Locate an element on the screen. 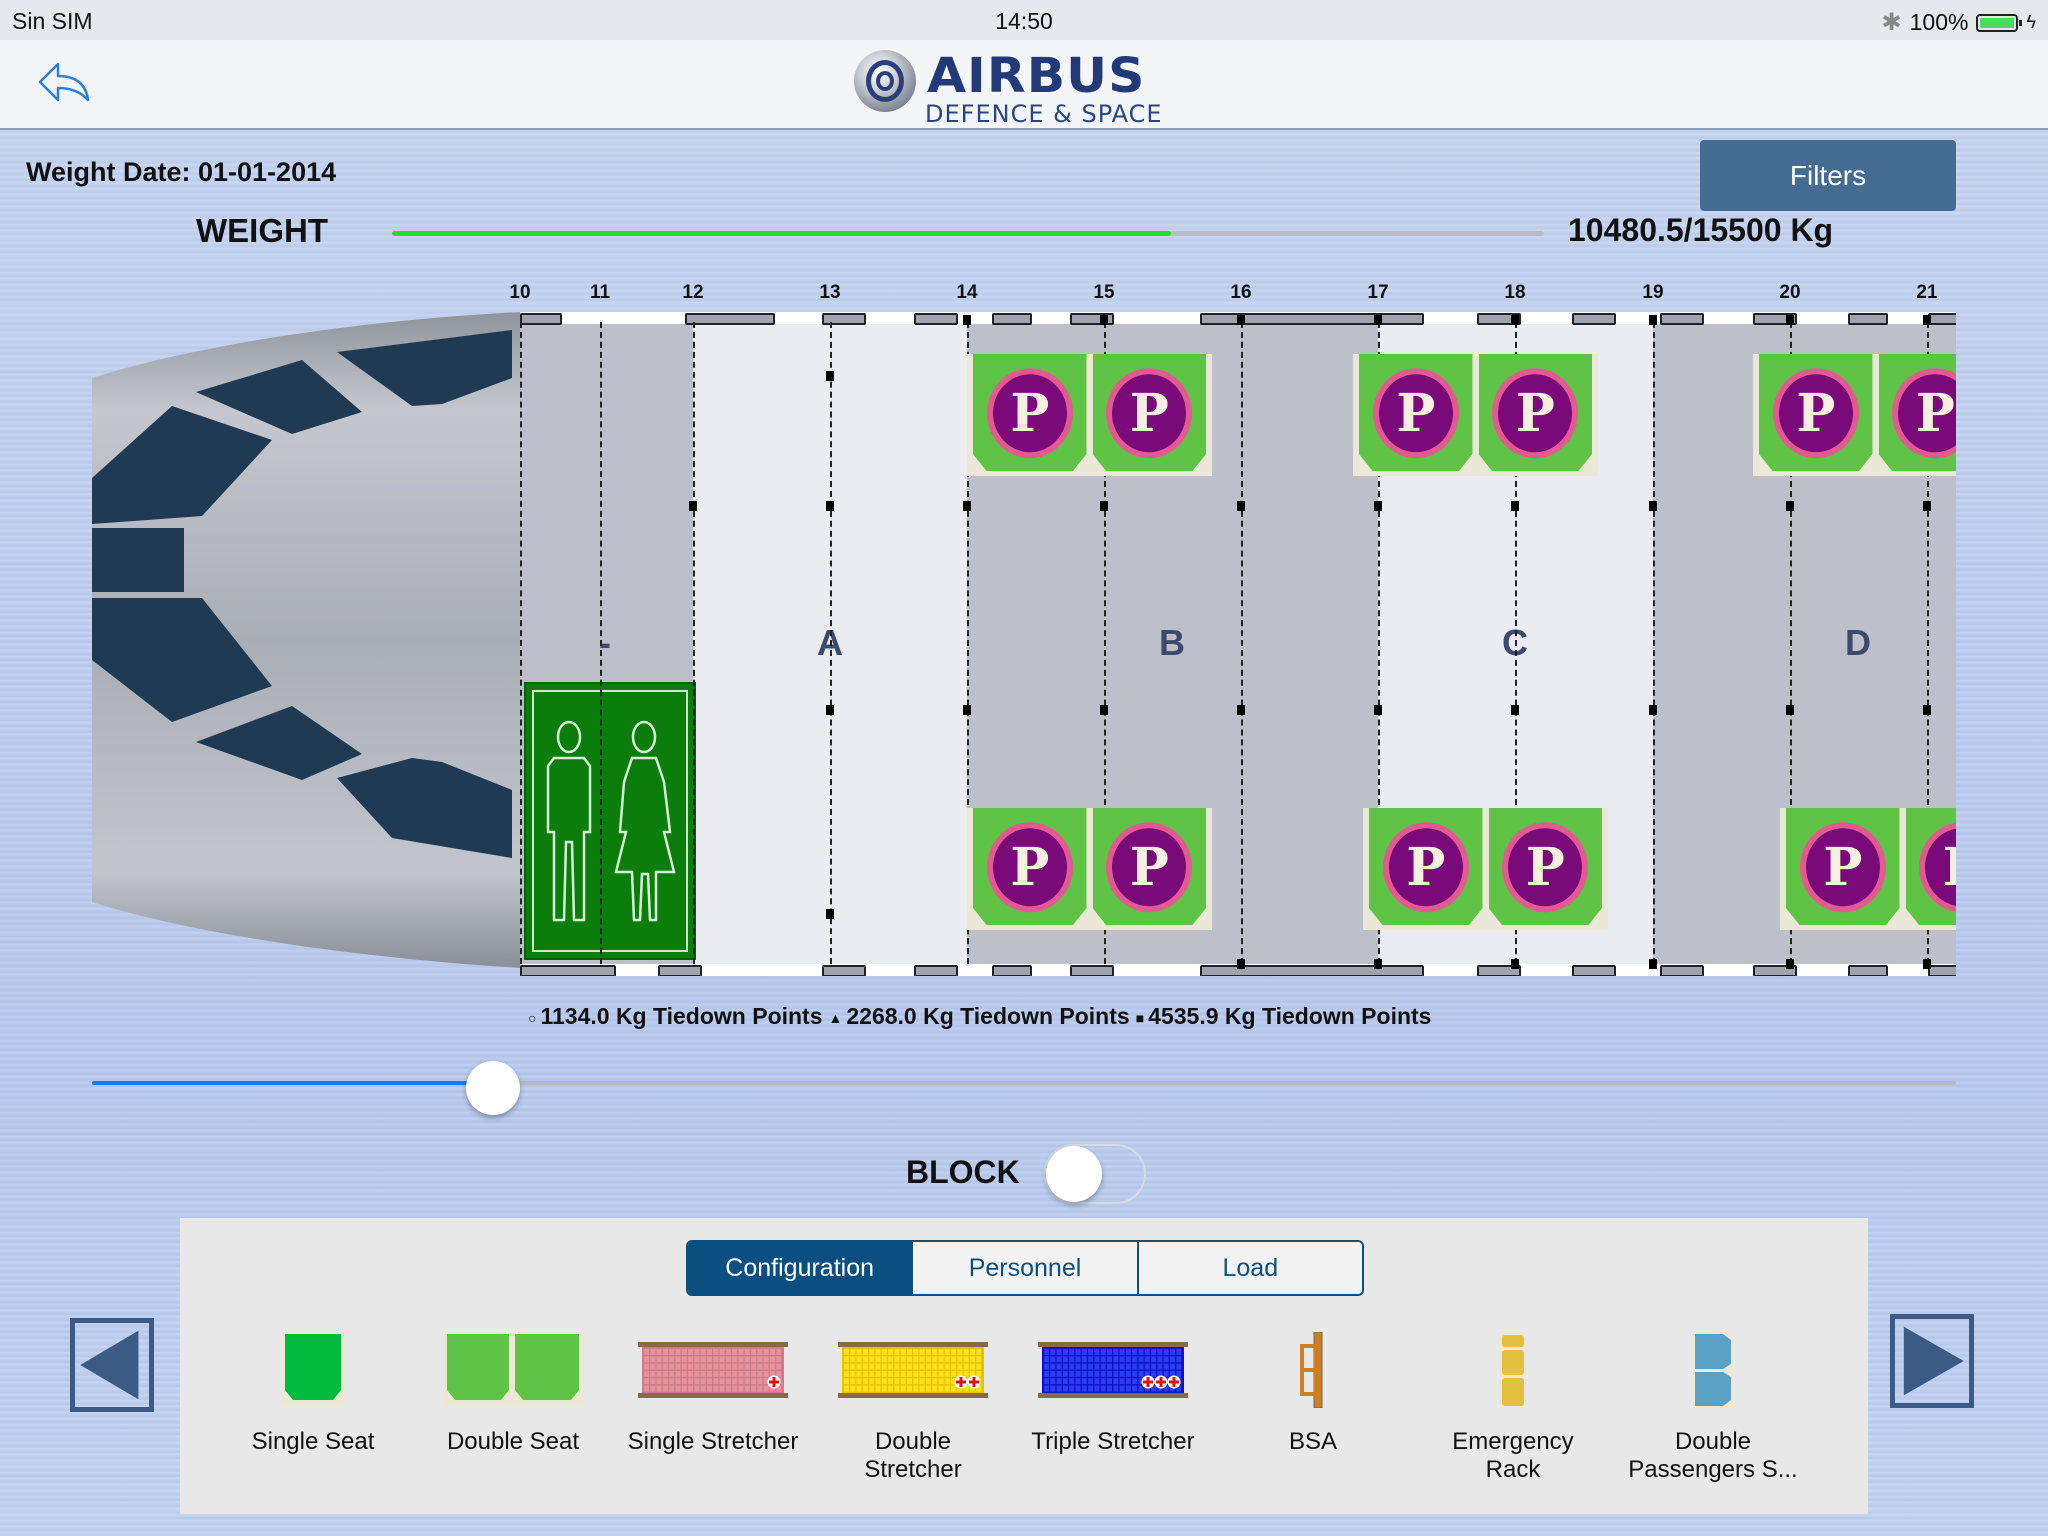  triangle-icon: ▲ is located at coordinates (835, 1017).